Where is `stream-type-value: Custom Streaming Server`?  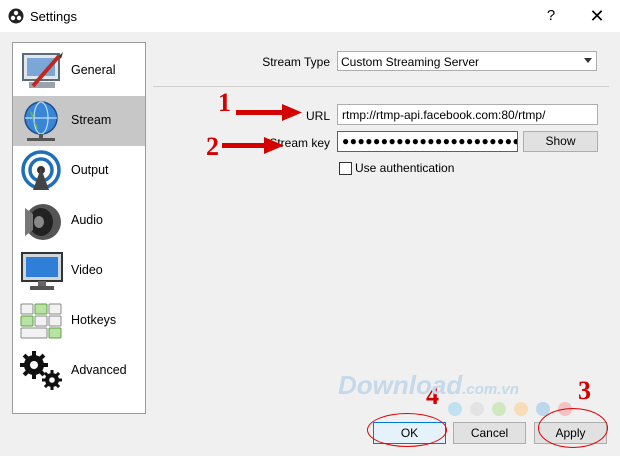 stream-type-value: Custom Streaming Server is located at coordinates (410, 62).